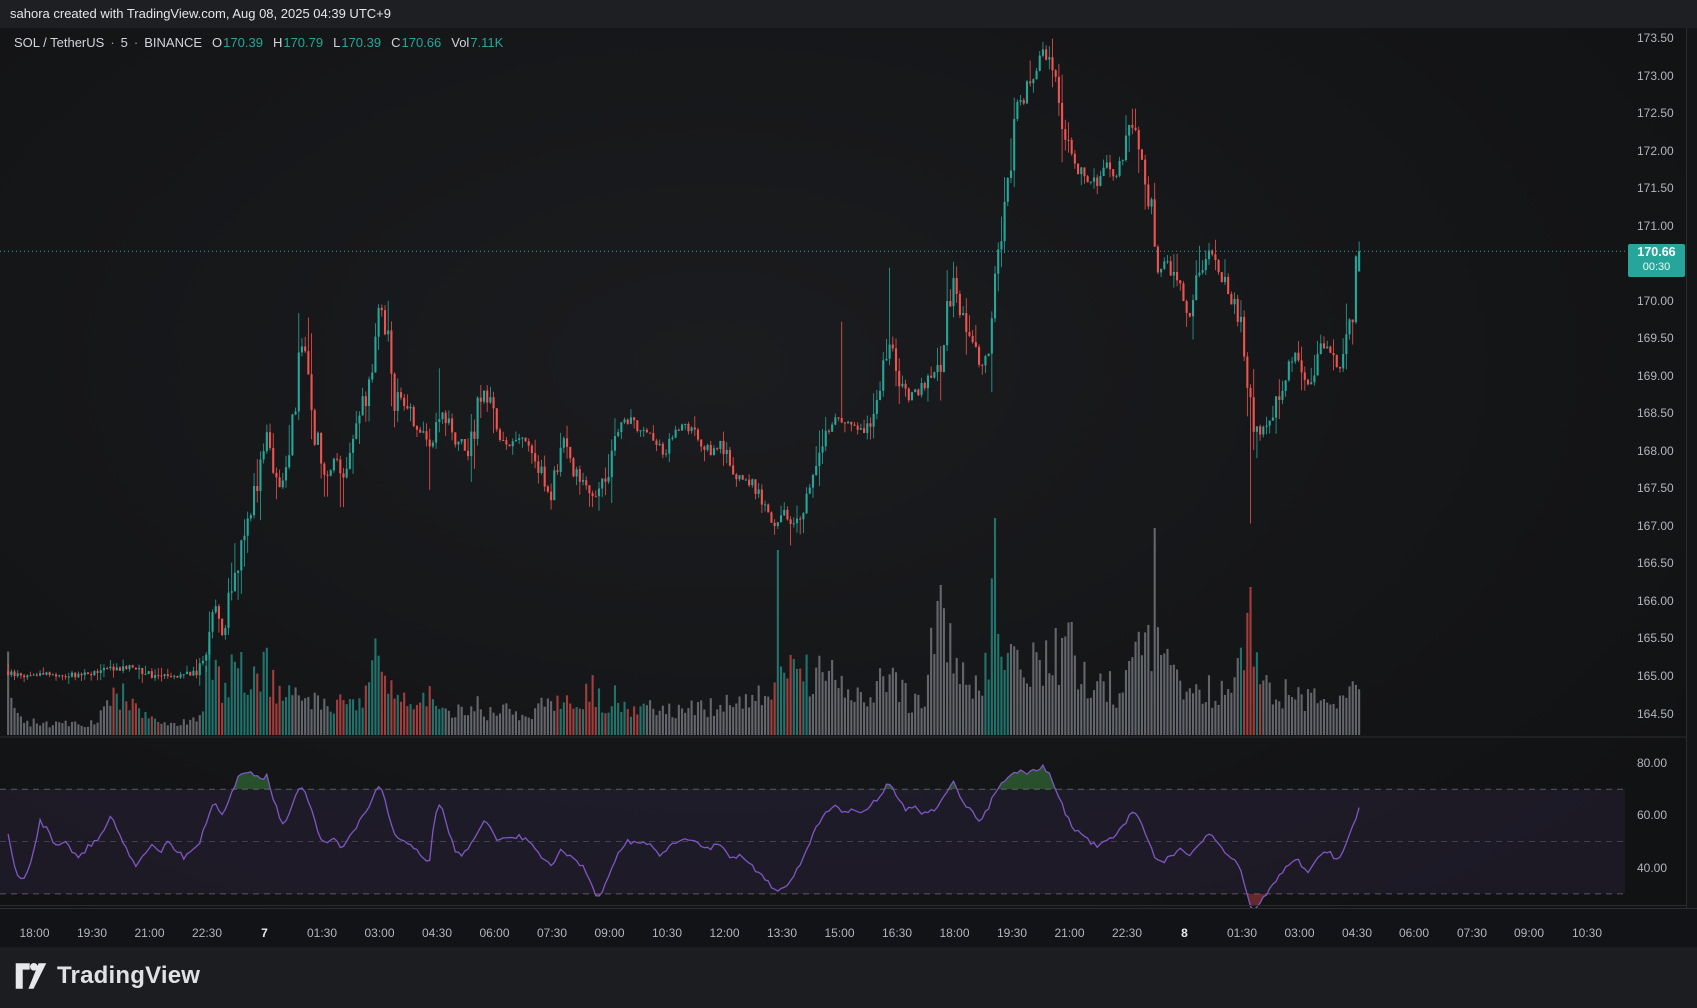 This screenshot has width=1697, height=1008. I want to click on price-axis-label: 173.00, so click(1655, 76).